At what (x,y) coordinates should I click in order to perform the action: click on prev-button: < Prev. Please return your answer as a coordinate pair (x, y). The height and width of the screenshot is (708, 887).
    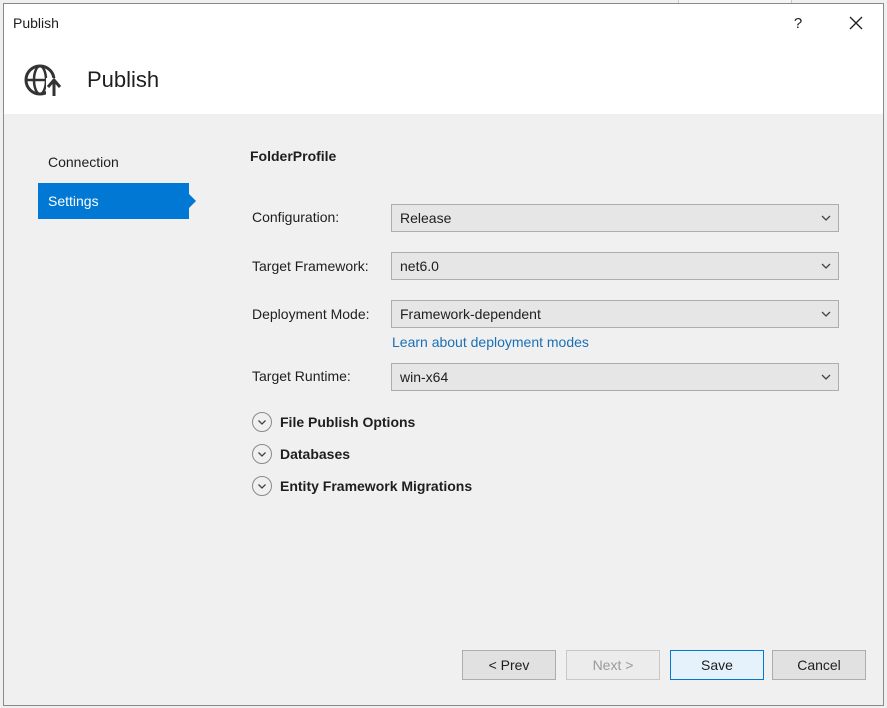
    Looking at the image, I should click on (509, 665).